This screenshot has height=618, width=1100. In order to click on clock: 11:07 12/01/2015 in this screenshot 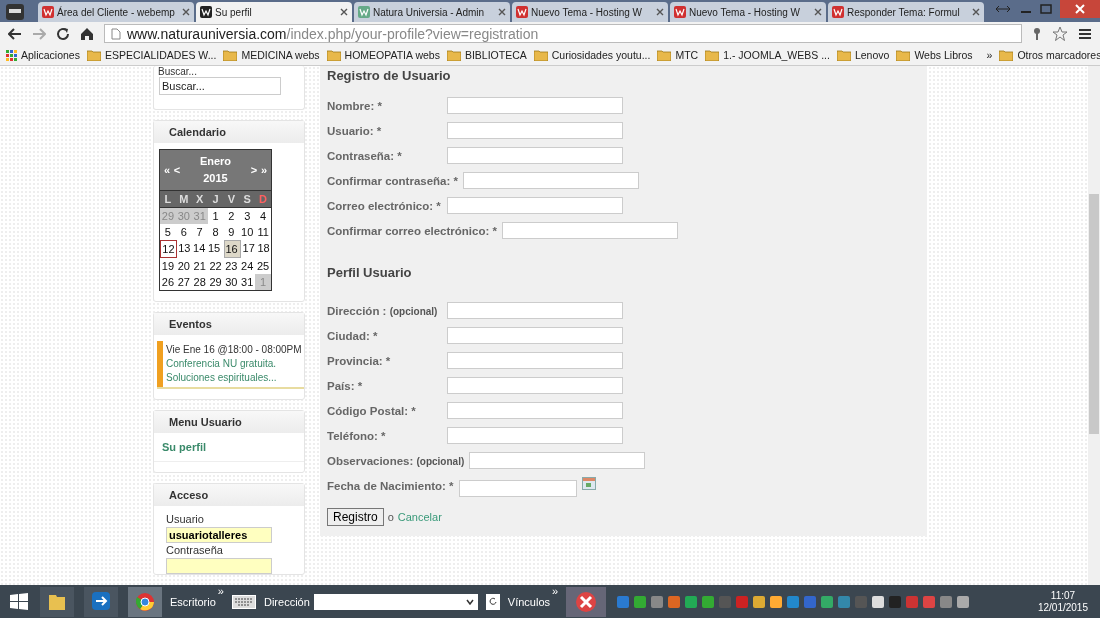, I will do `click(1062, 601)`.